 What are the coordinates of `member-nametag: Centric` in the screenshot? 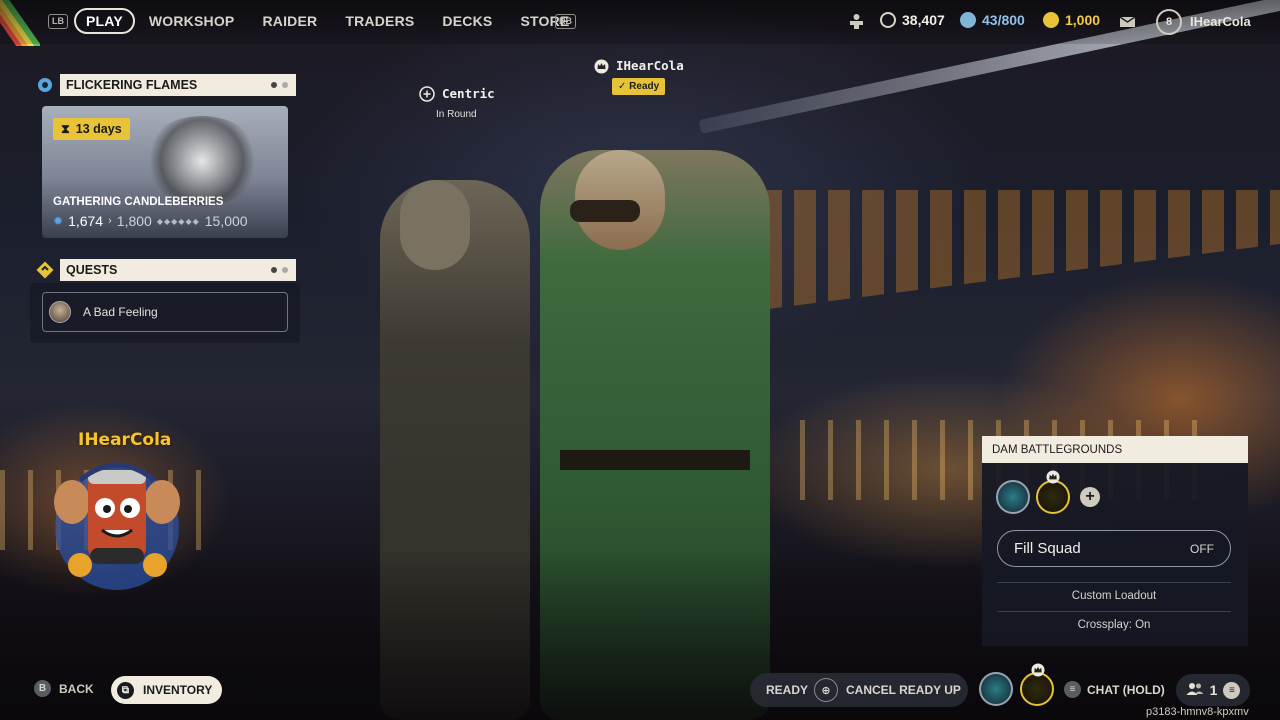 It's located at (468, 93).